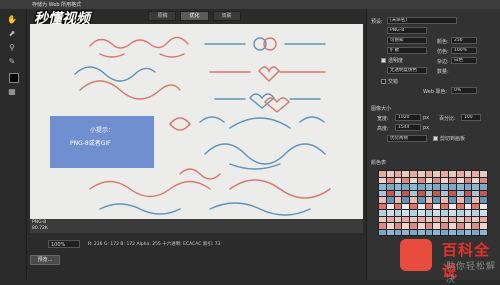 The image size is (500, 285). Describe the element at coordinates (12, 34) in the screenshot. I see `slice-select-icon: ⬈` at that location.